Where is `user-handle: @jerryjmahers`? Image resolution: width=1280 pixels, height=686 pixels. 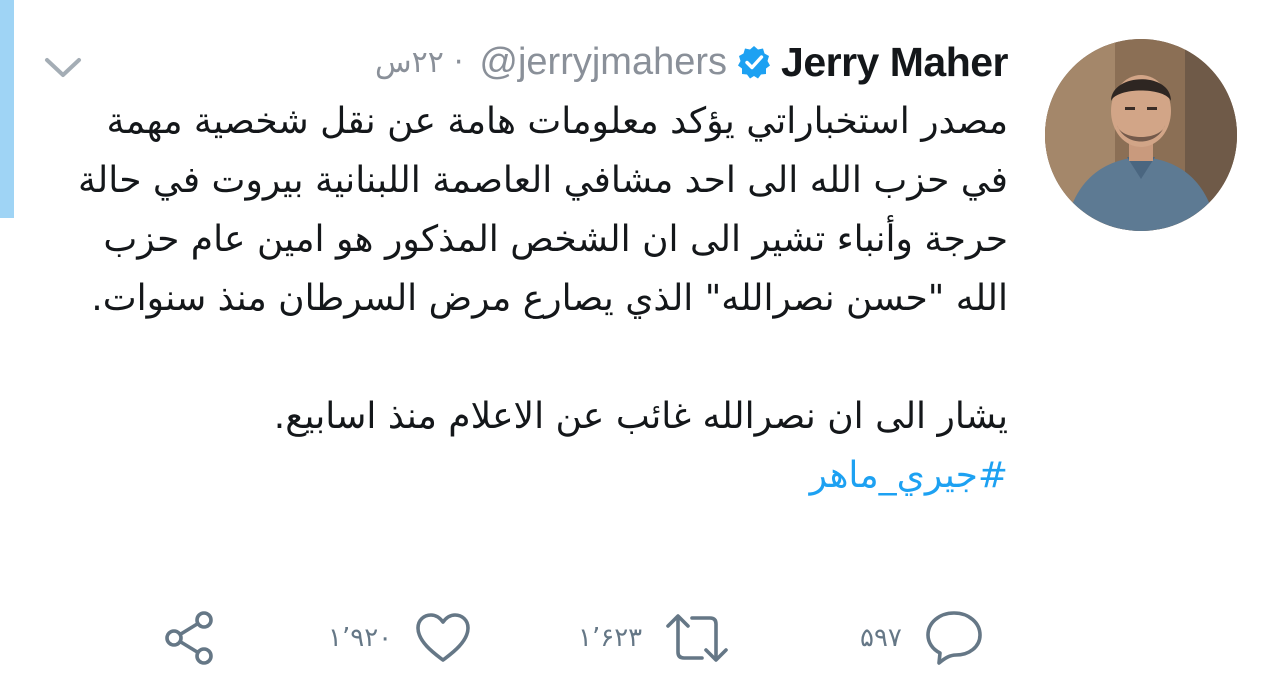
user-handle: @jerryjmahers is located at coordinates (603, 62).